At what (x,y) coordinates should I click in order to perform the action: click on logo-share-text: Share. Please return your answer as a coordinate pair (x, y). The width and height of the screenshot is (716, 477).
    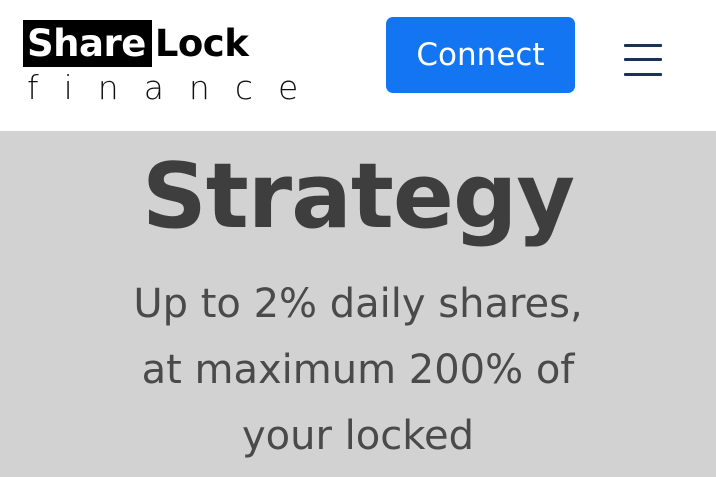
    Looking at the image, I should click on (87, 43).